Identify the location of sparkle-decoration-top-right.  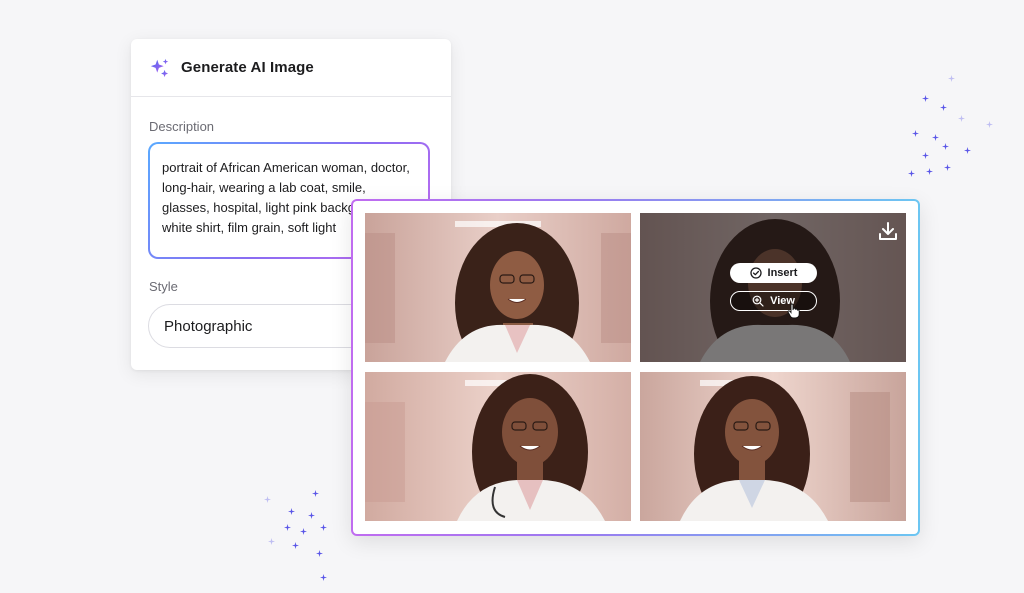
(950, 125).